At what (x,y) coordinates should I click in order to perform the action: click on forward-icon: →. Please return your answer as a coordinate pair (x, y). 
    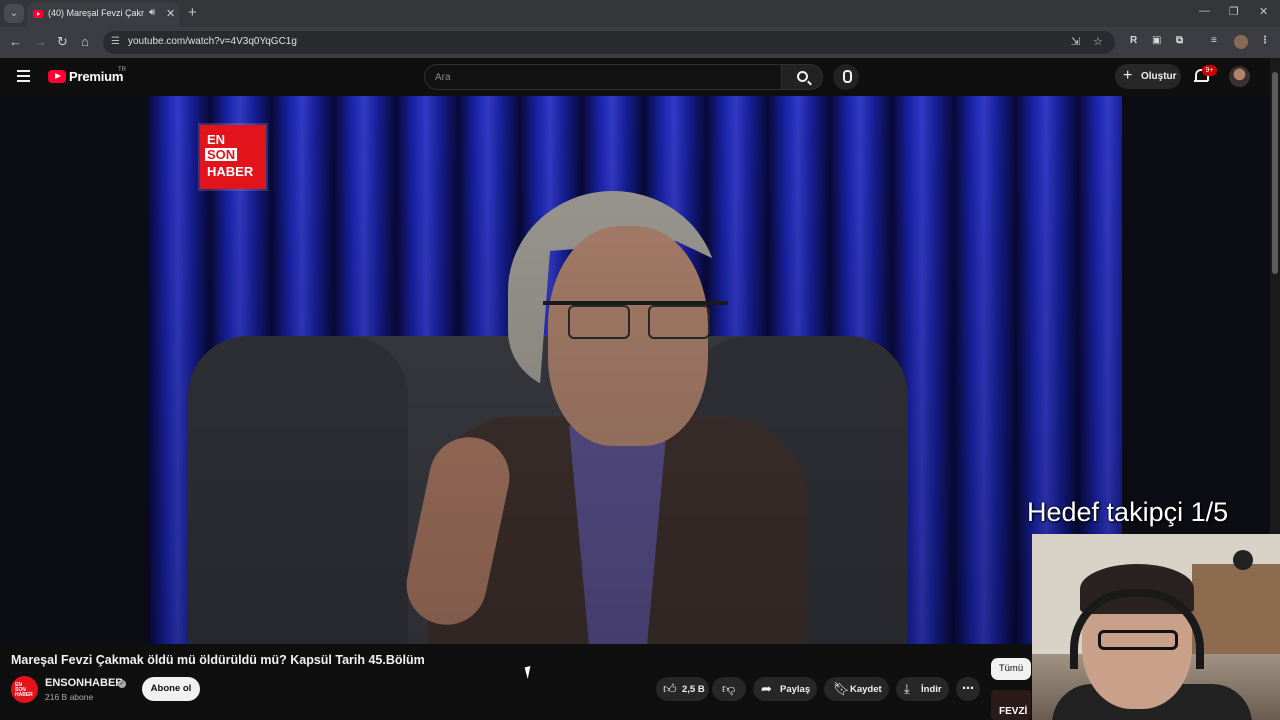
    Looking at the image, I should click on (40, 41).